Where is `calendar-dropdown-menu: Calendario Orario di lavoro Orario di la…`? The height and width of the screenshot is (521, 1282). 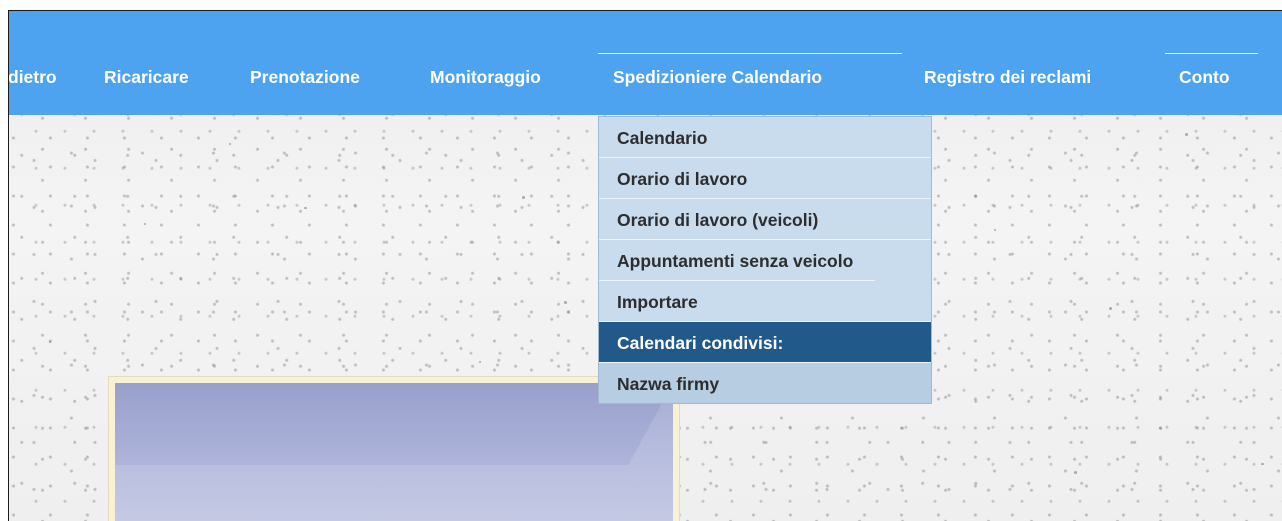 calendar-dropdown-menu: Calendario Orario di lavoro Orario di la… is located at coordinates (765, 260).